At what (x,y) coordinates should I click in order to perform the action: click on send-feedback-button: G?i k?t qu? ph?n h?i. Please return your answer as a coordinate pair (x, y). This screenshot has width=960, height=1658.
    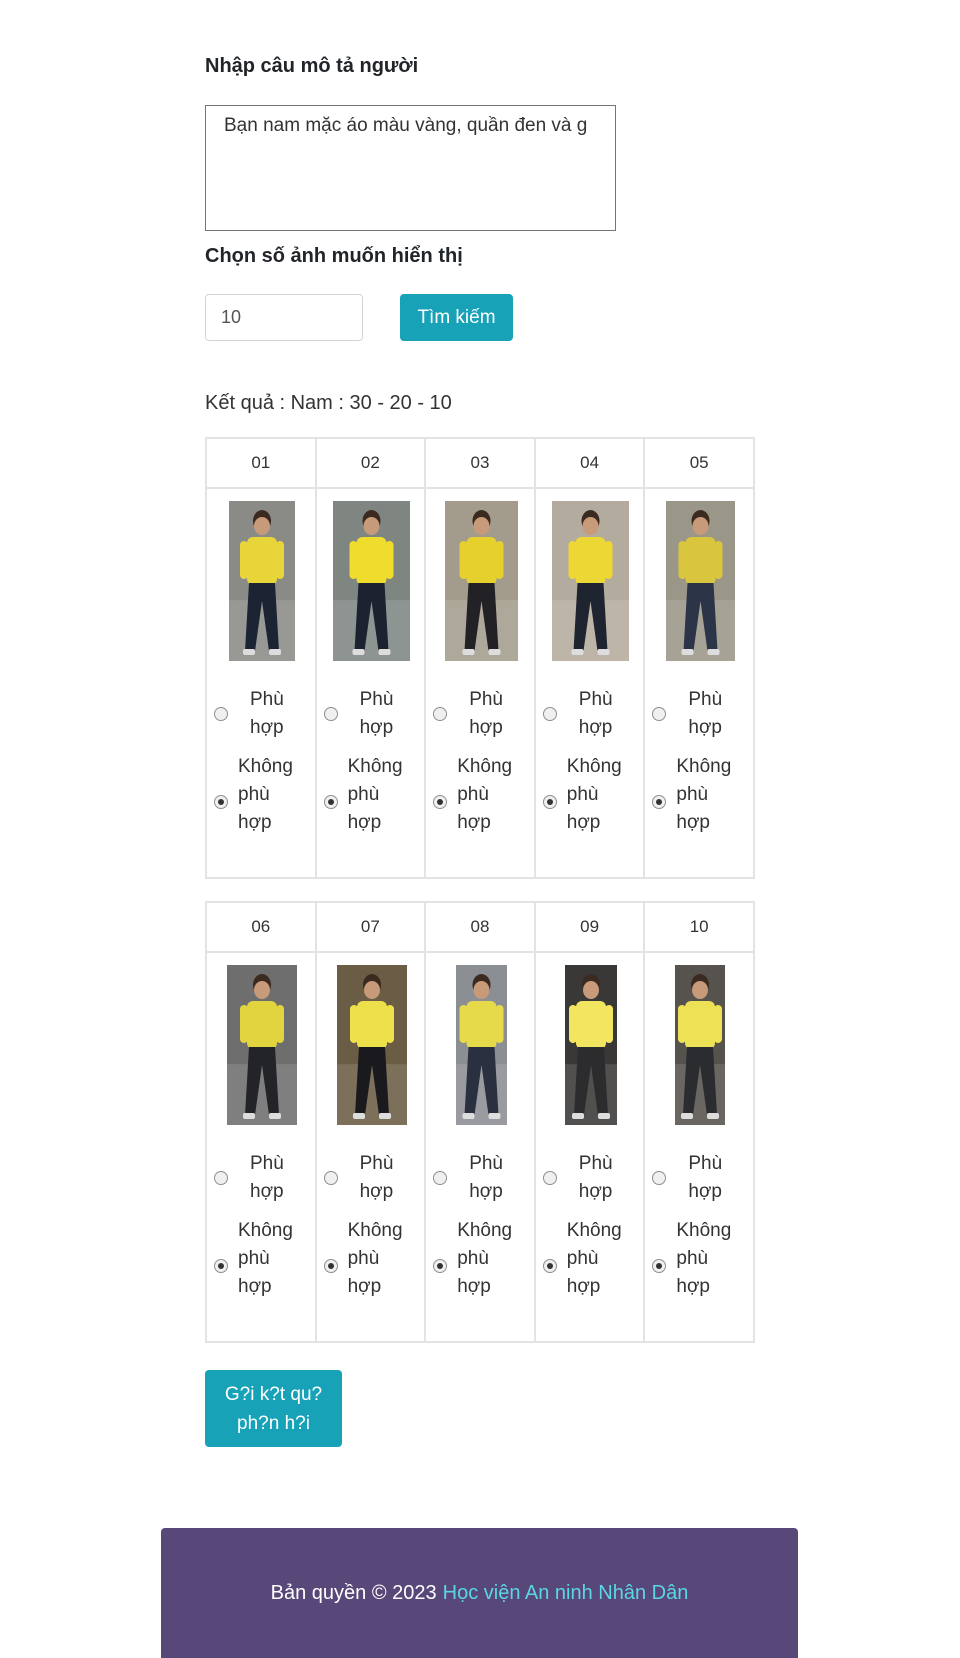
    Looking at the image, I should click on (273, 1408).